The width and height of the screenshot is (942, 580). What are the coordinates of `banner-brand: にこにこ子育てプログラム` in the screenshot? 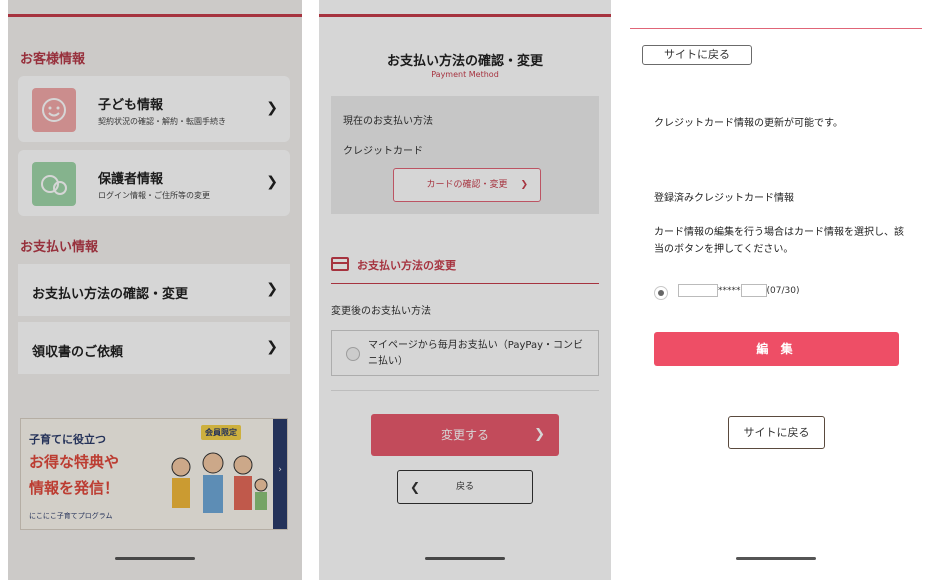 It's located at (71, 516).